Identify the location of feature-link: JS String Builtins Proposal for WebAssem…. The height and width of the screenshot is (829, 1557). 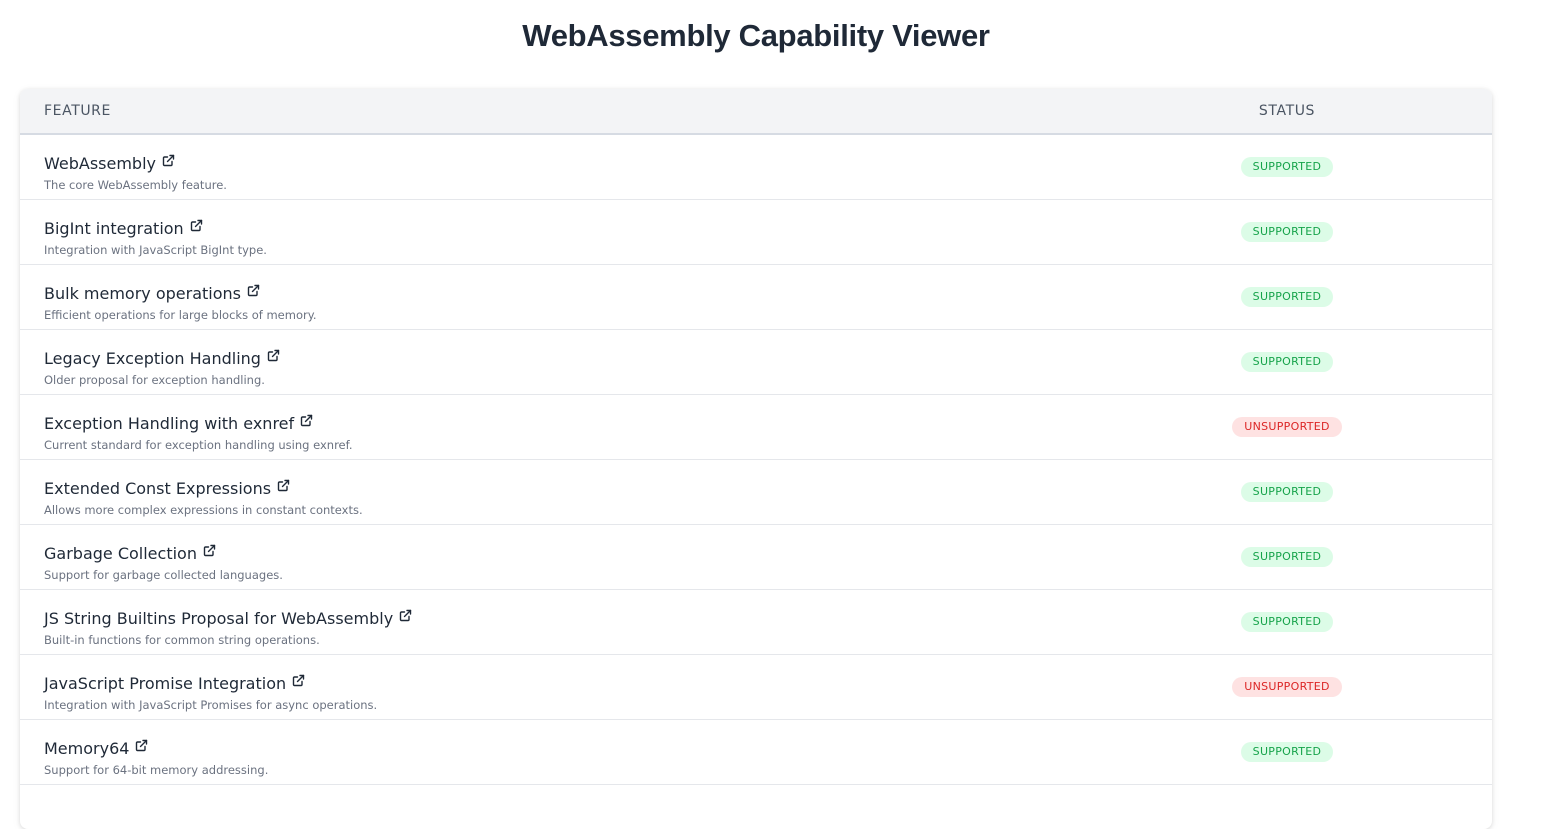
(228, 618).